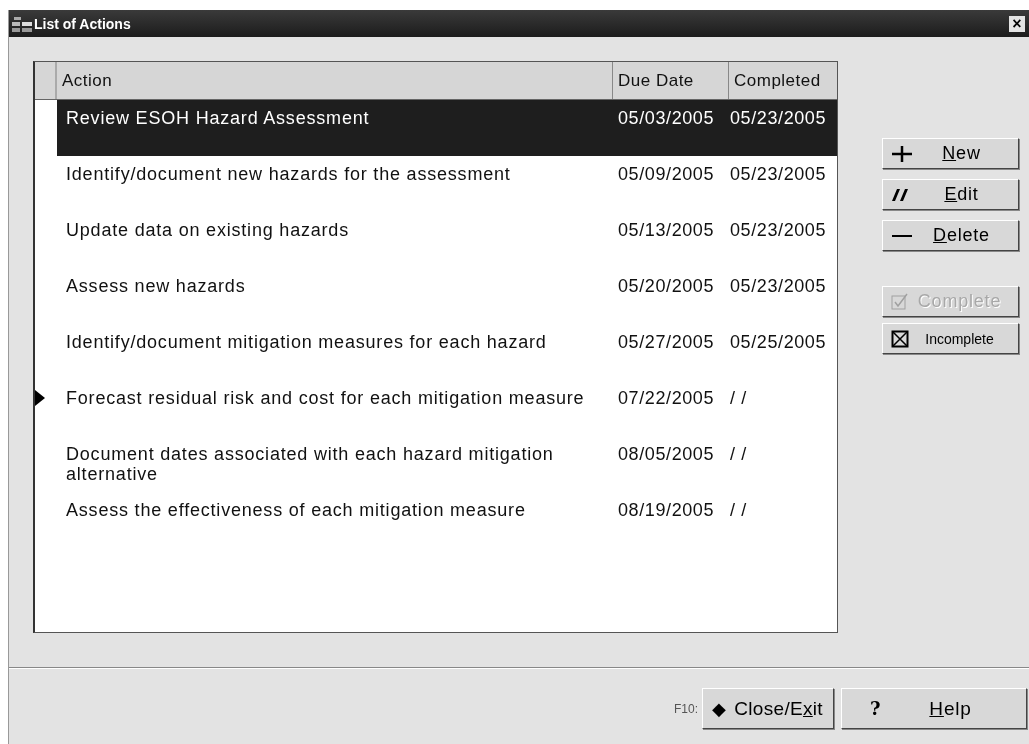 This screenshot has height=744, width=1029. I want to click on table-row: Identify/document new hazards for the assessment 05/09/2005 05/23/2005, so click(436, 184).